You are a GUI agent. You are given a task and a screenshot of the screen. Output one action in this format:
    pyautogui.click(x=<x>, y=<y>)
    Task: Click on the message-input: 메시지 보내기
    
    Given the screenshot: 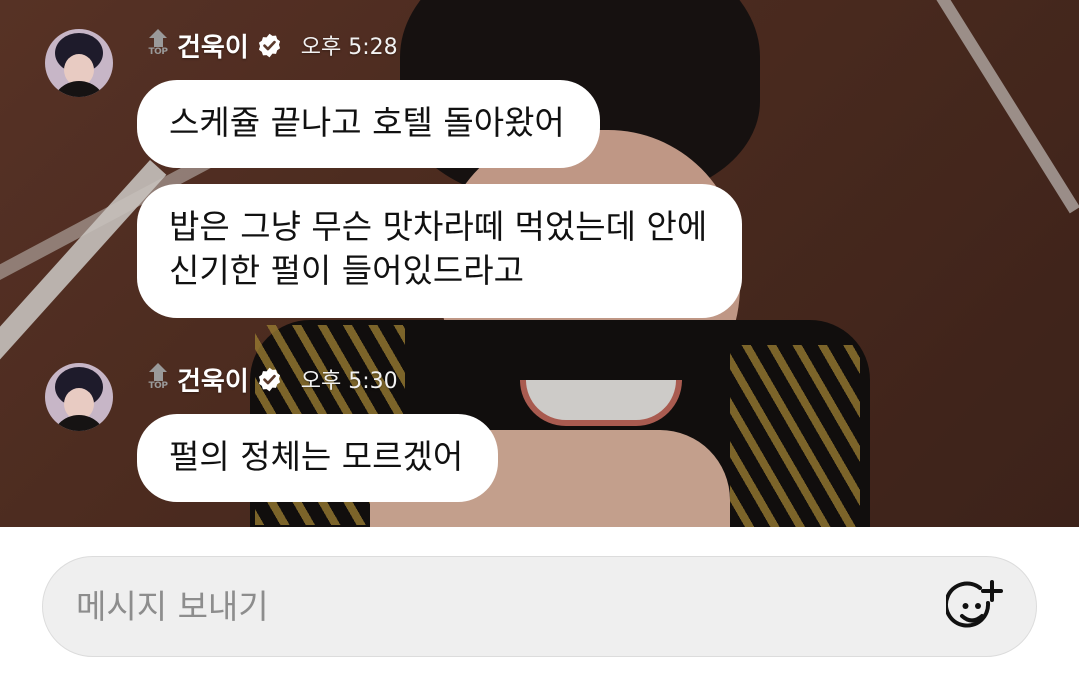 What is the action you would take?
    pyautogui.click(x=539, y=606)
    